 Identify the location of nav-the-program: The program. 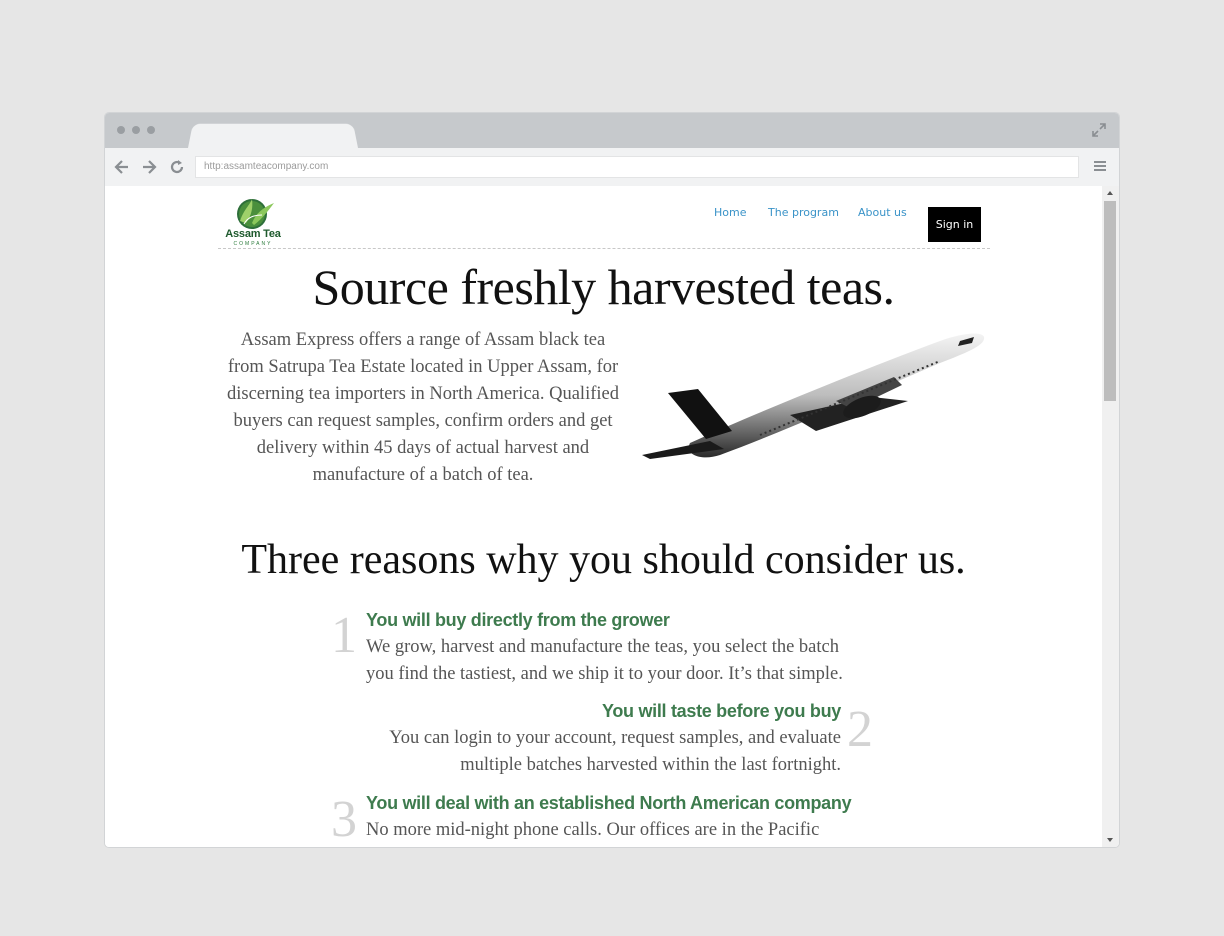
(803, 212).